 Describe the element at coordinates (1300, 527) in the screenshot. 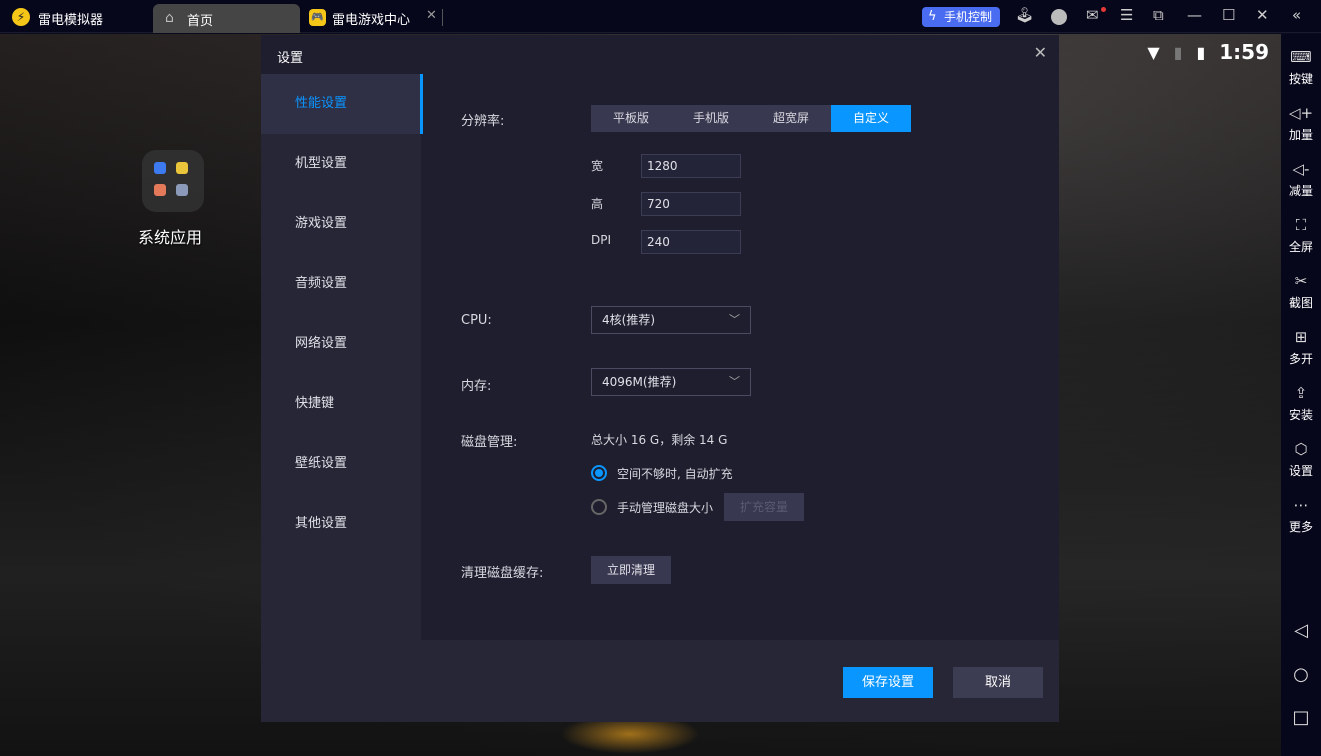

I see `label: 更多` at that location.